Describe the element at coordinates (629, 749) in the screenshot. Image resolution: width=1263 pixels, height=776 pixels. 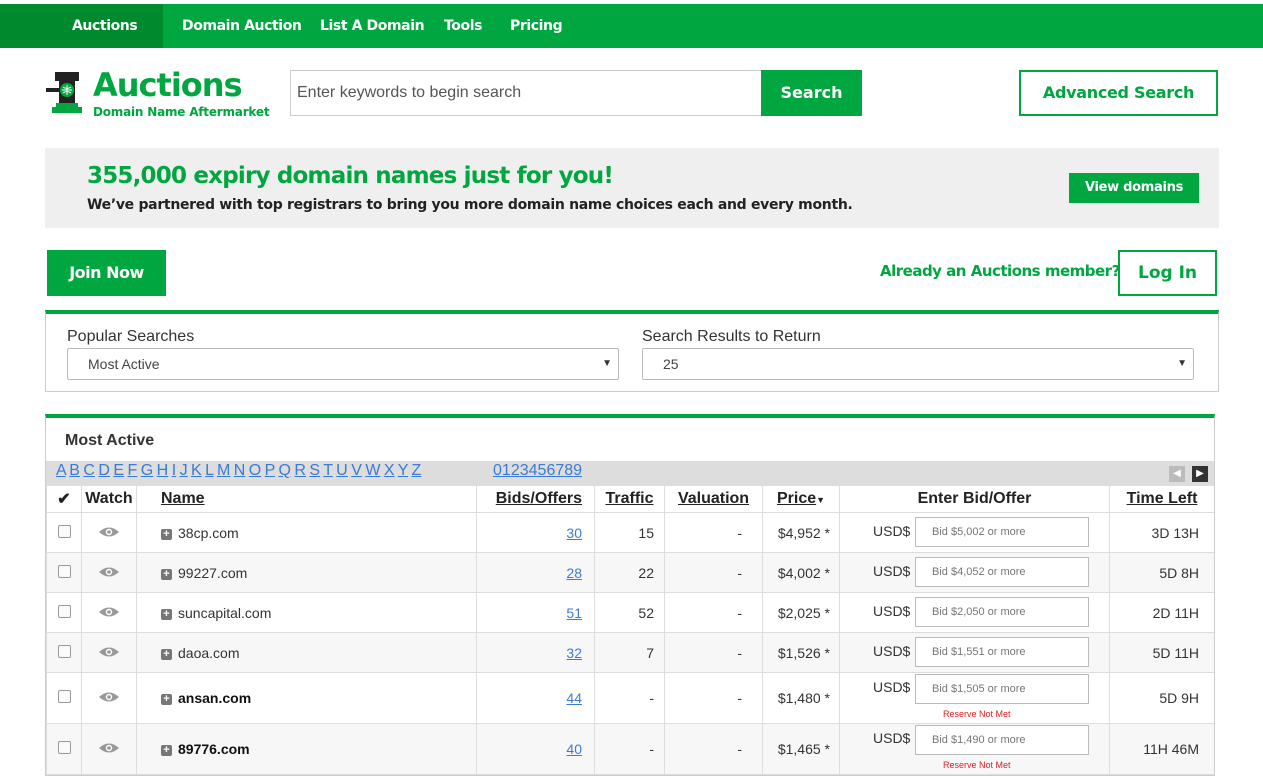
I see `traffic-value: -` at that location.